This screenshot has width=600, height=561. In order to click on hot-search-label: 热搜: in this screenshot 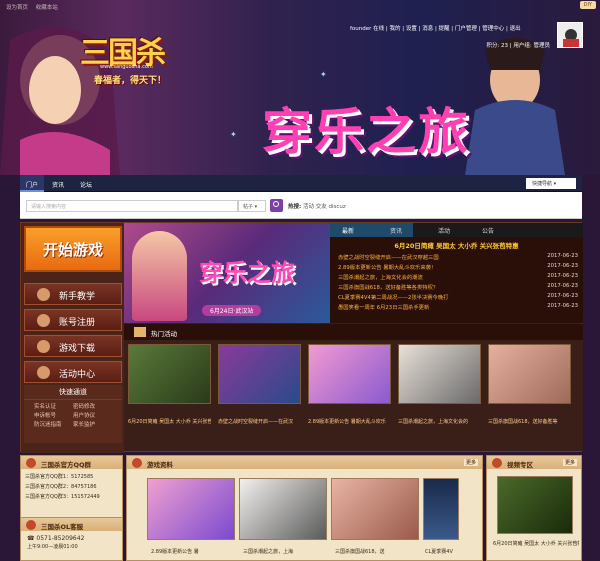, I will do `click(295, 207)`.